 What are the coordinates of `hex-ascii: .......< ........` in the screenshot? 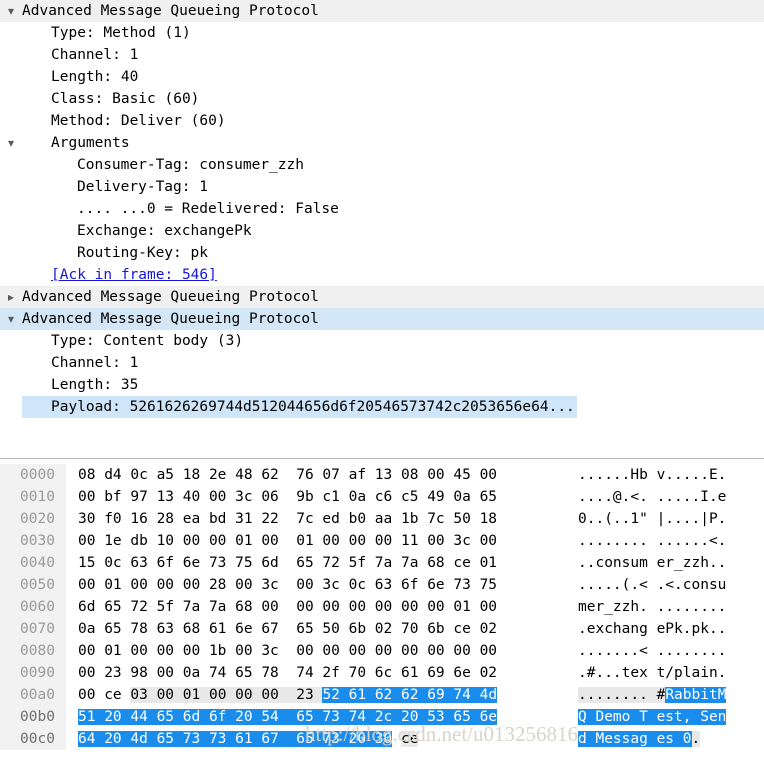 It's located at (652, 651).